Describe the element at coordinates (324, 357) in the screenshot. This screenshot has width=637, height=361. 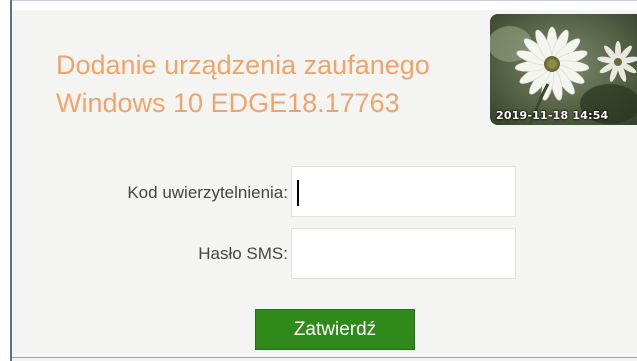
I see `bottom-divider` at that location.